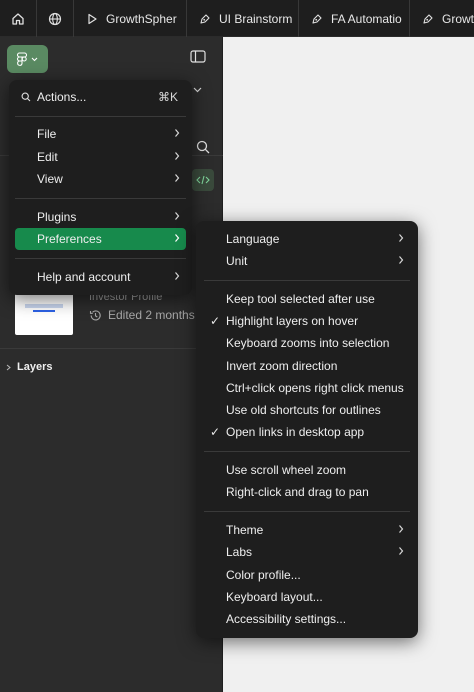  Describe the element at coordinates (256, 18) in the screenshot. I see `tab-label: UI Brainstorm` at that location.